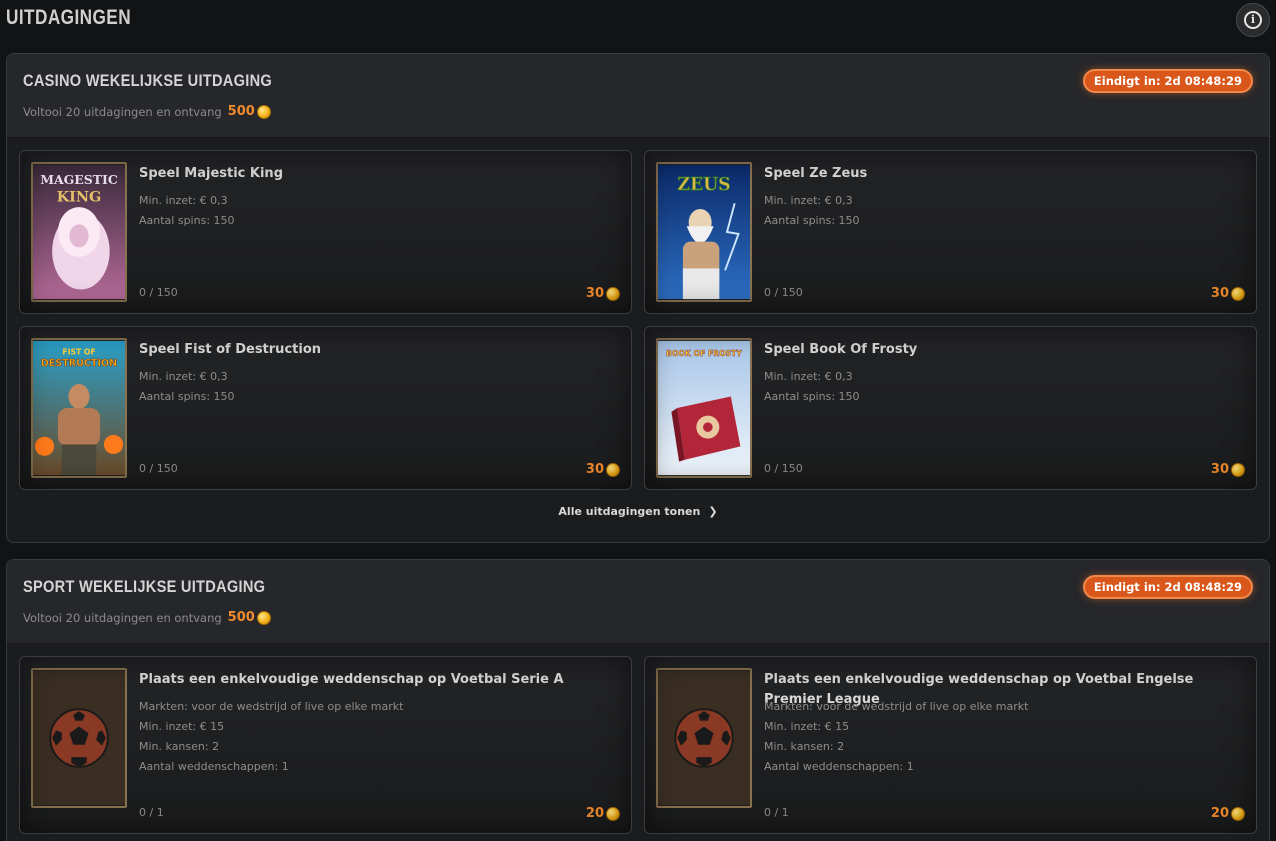 The height and width of the screenshot is (841, 1276). I want to click on info-icon: i, so click(1253, 20).